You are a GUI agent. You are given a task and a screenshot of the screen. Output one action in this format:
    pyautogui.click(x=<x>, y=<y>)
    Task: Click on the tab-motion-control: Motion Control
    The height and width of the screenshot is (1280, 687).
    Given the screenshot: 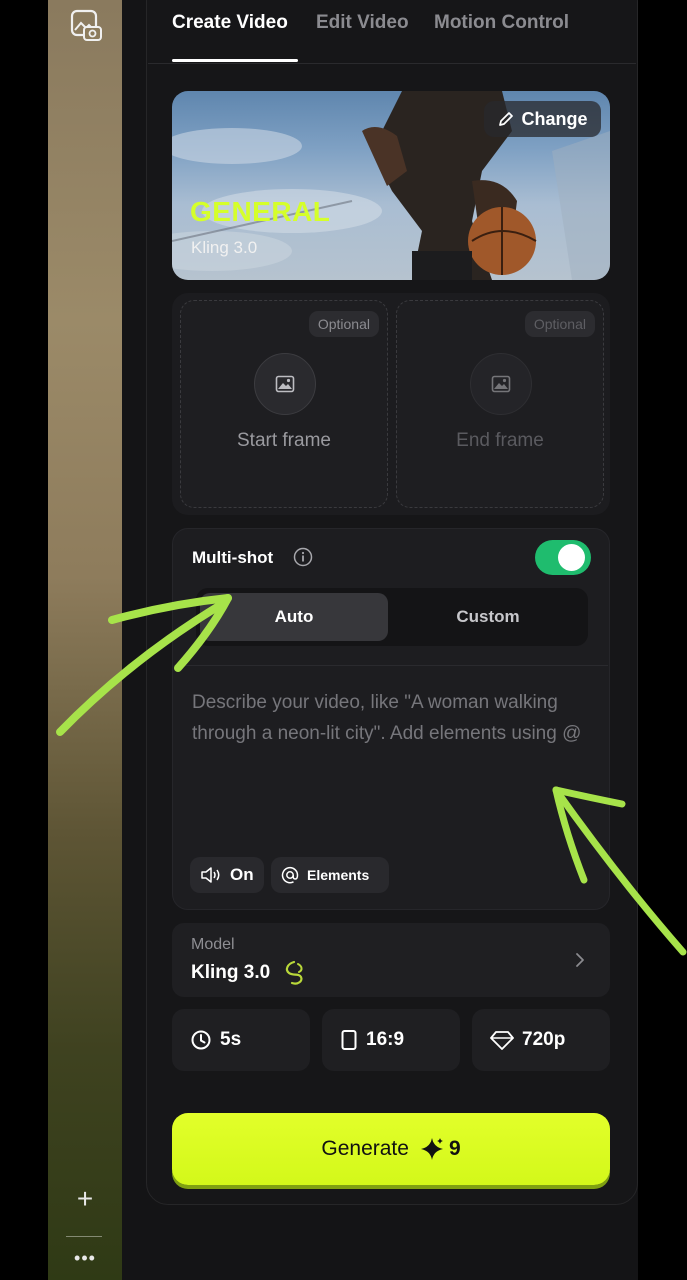 What is the action you would take?
    pyautogui.click(x=501, y=23)
    